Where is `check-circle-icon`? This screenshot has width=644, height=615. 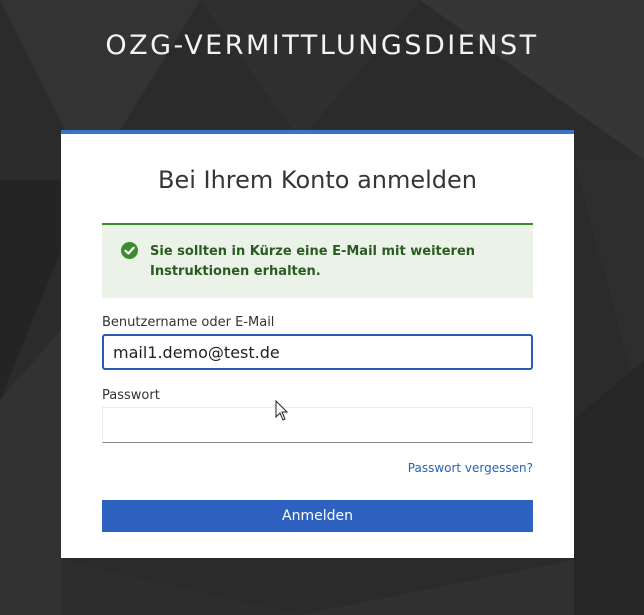 check-circle-icon is located at coordinates (129, 250).